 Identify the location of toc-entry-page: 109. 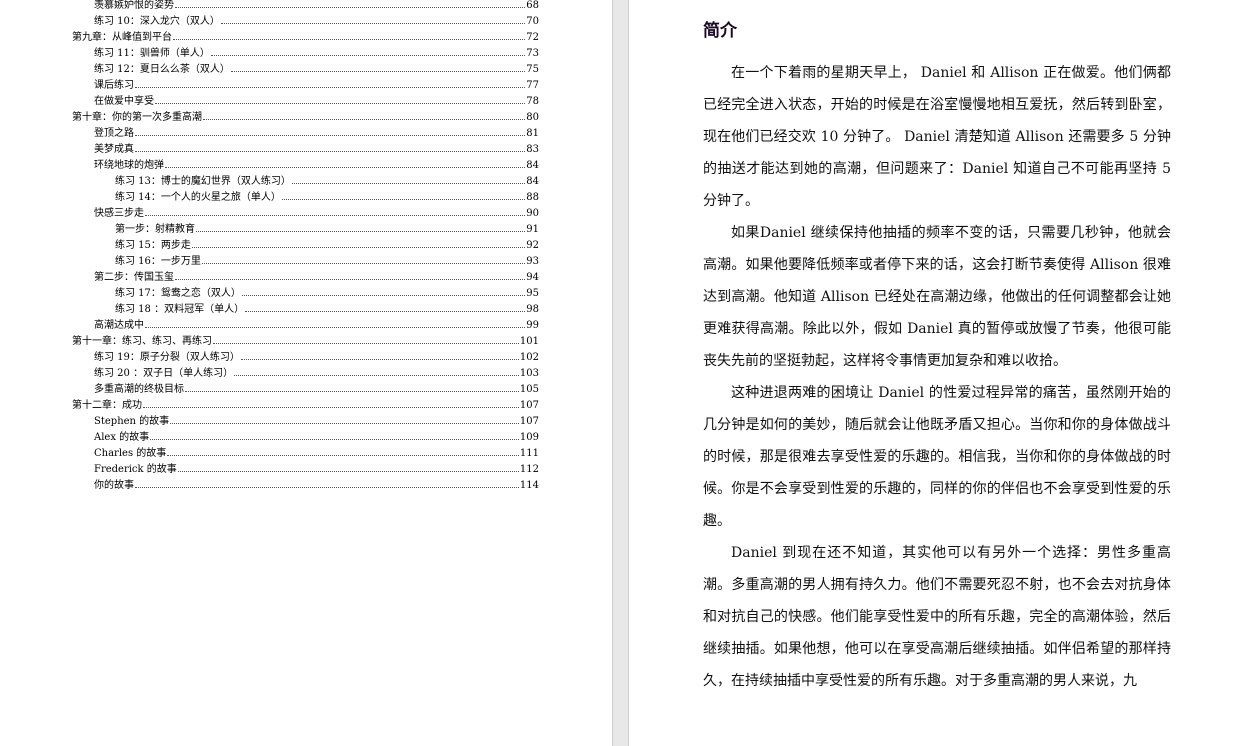
(529, 437).